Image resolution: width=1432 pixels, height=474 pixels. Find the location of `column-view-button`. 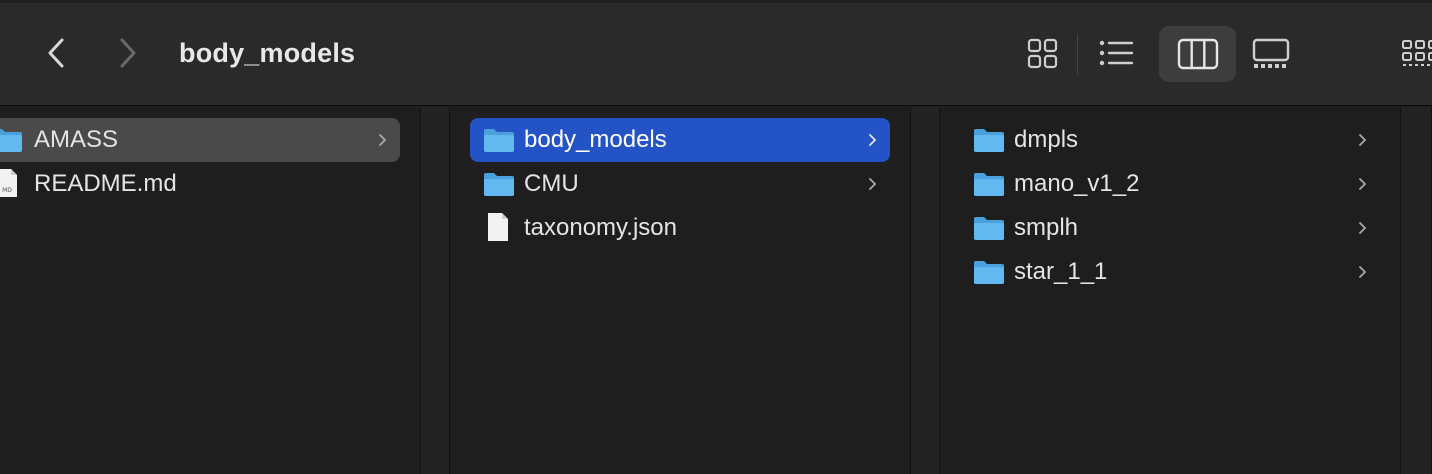

column-view-button is located at coordinates (1197, 54).